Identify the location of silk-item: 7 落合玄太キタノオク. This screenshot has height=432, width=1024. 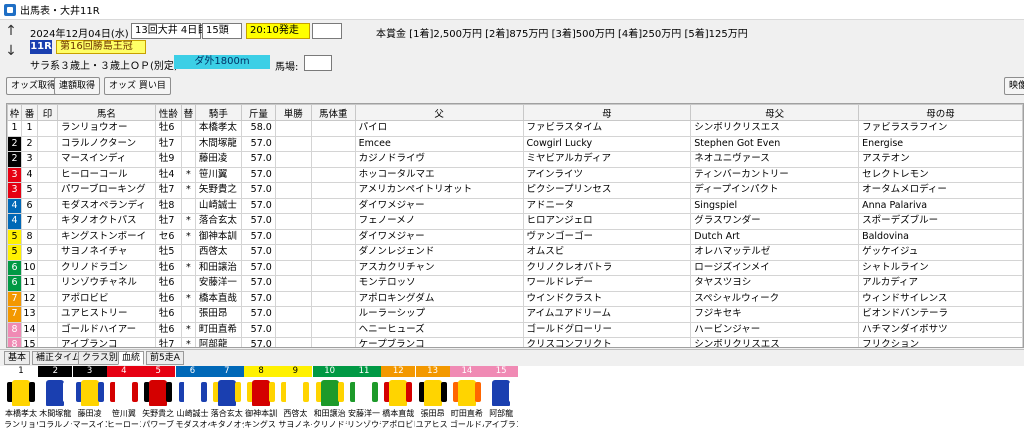
(226, 399).